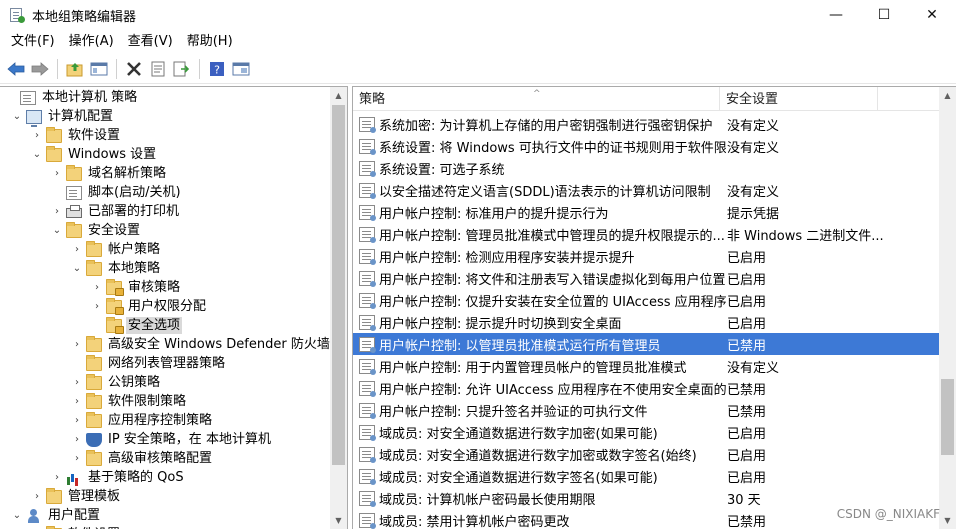 The image size is (956, 529). What do you see at coordinates (646, 278) in the screenshot?
I see `policy-row: 用户帐户控制: 将文件和注册表写入错误虚拟化到每用户位置 已启用` at bounding box center [646, 278].